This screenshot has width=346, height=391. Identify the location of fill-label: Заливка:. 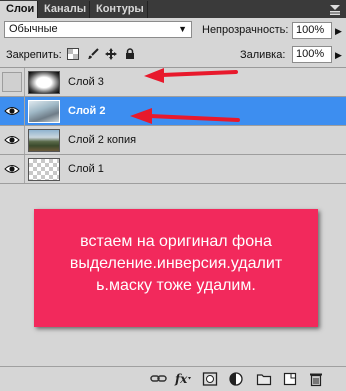
(263, 55).